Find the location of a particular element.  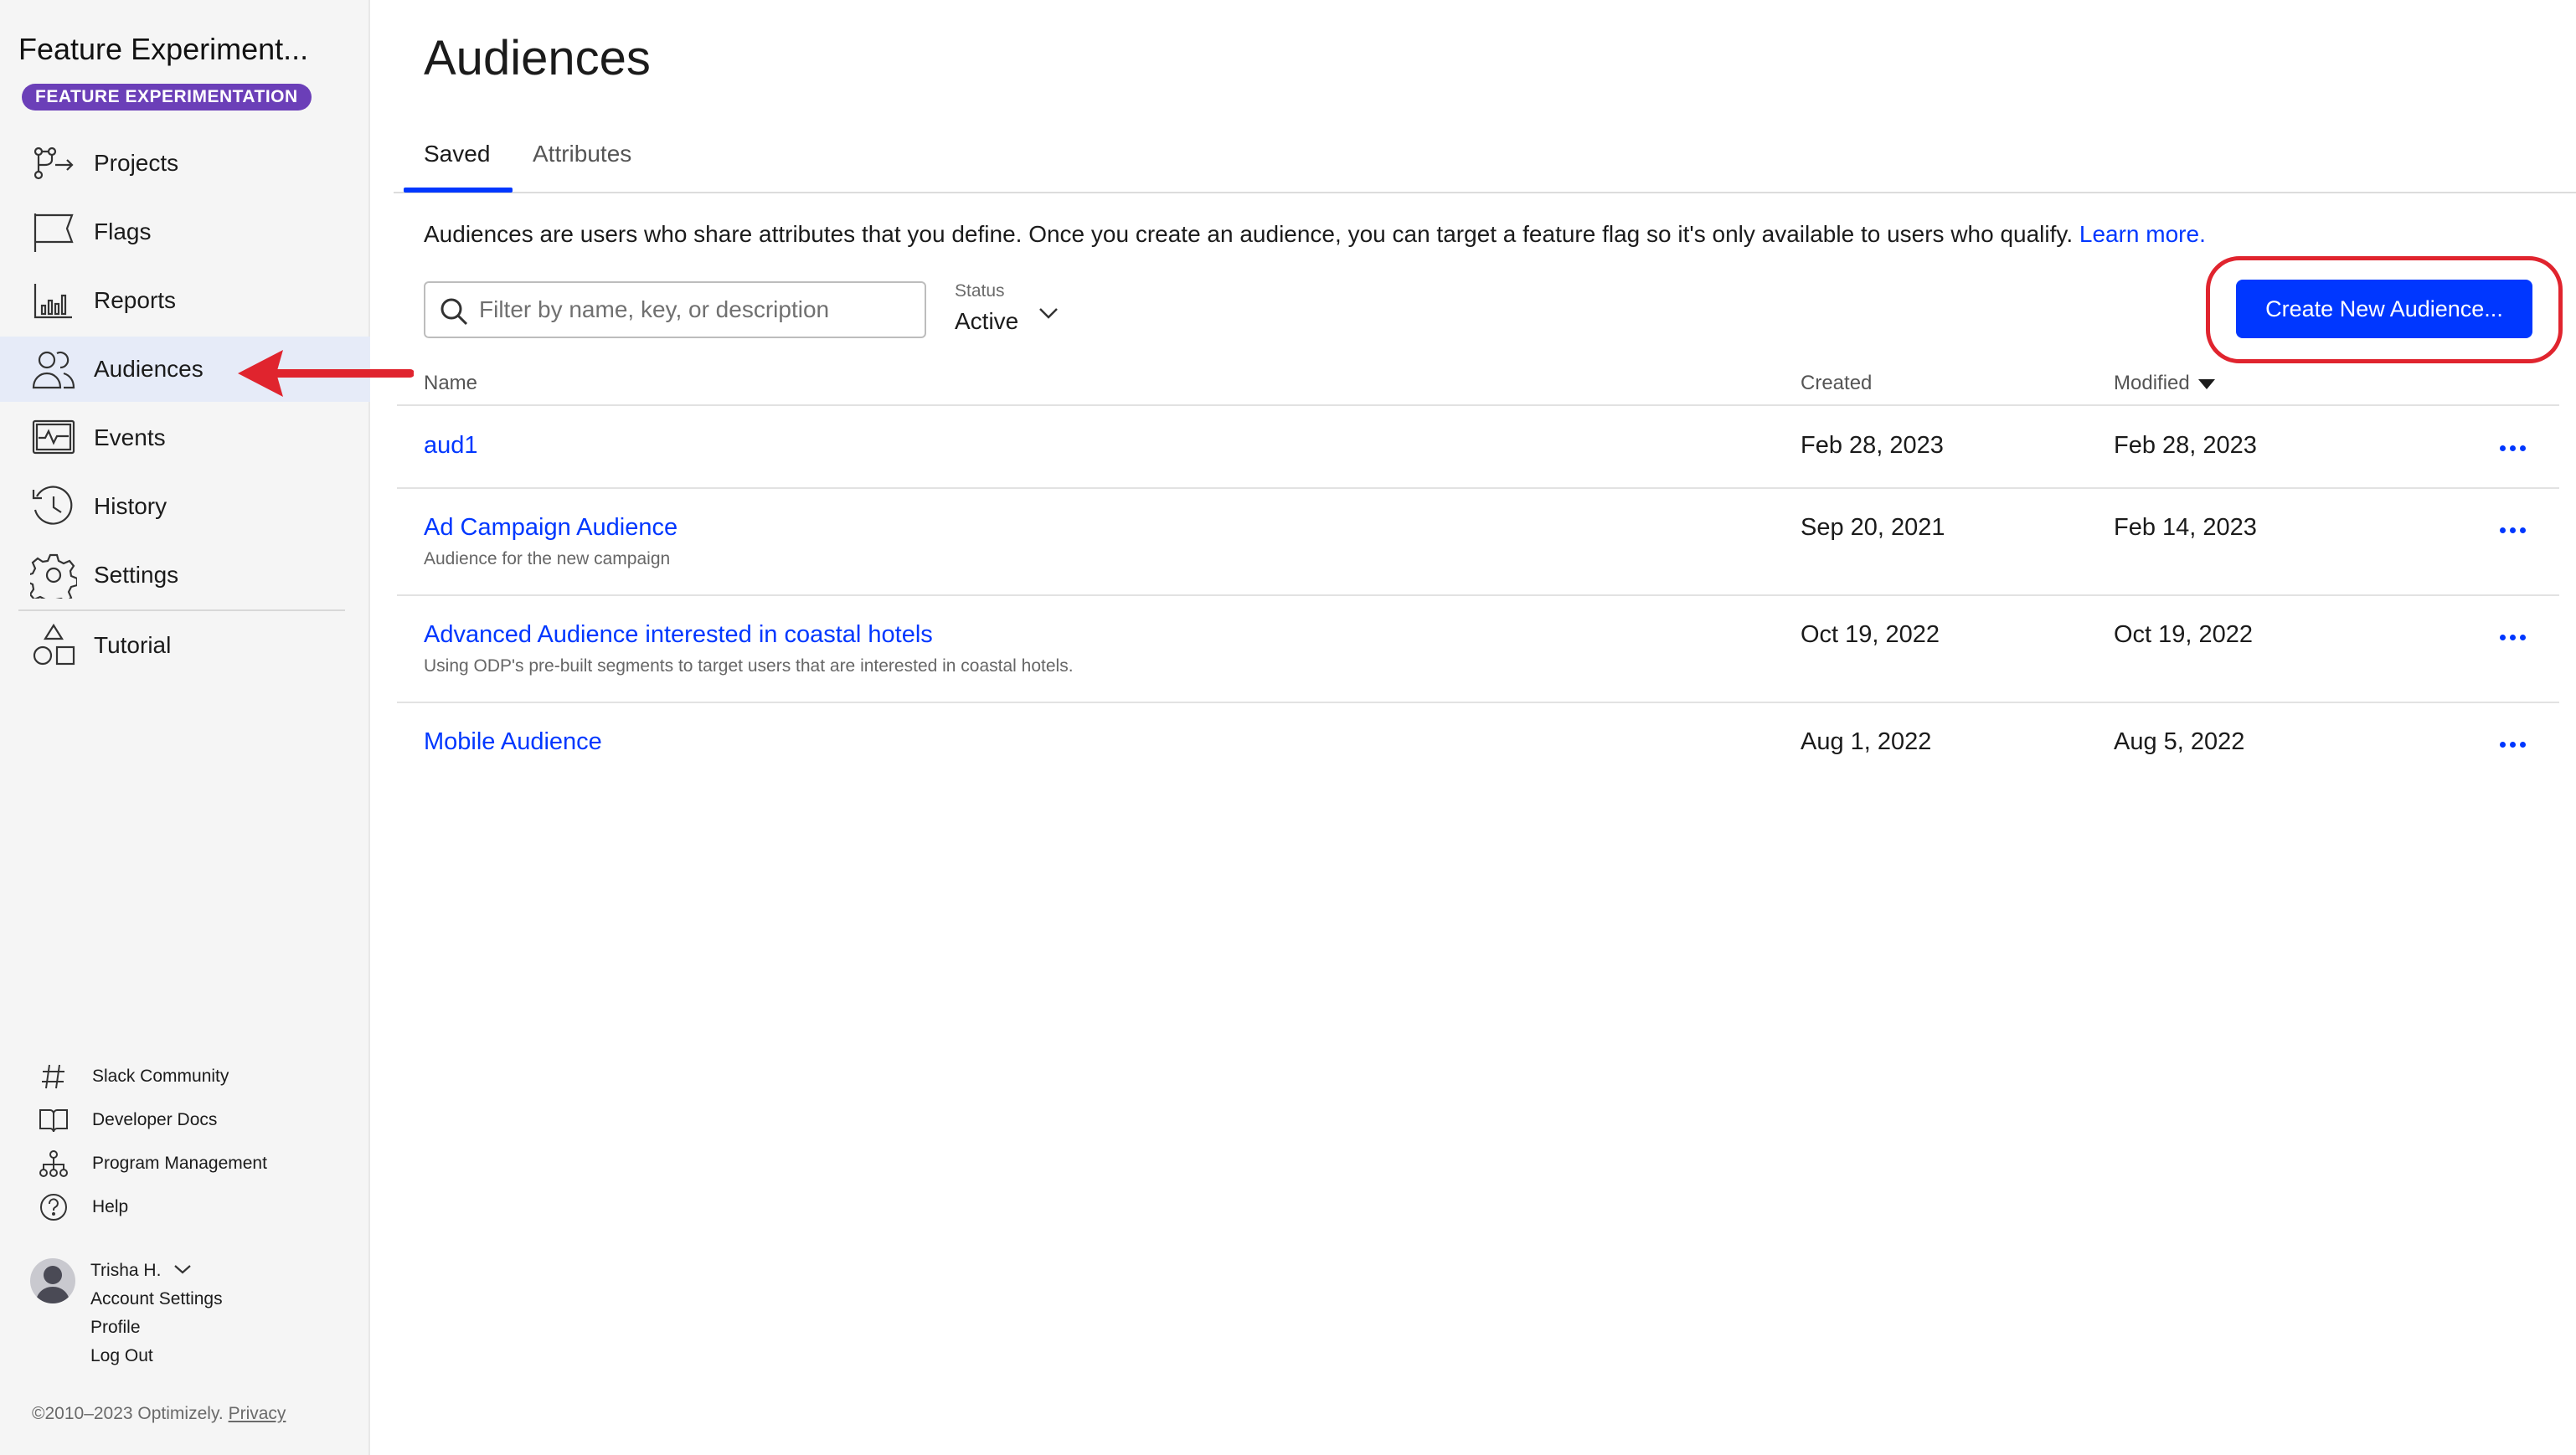

sidebar-item-flags: Flags is located at coordinates (185, 232).